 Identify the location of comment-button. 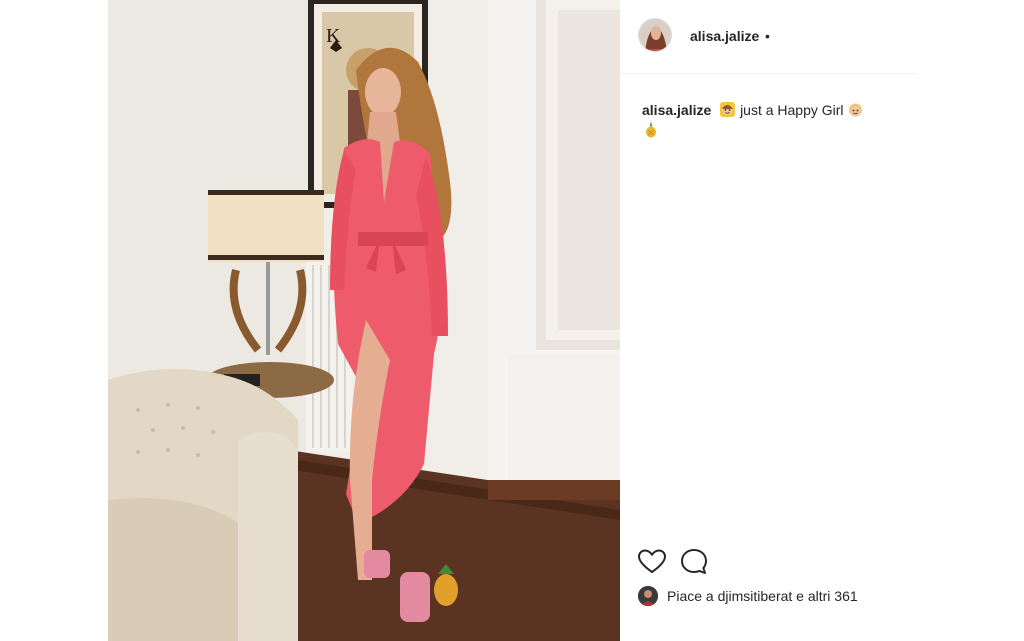
(694, 562).